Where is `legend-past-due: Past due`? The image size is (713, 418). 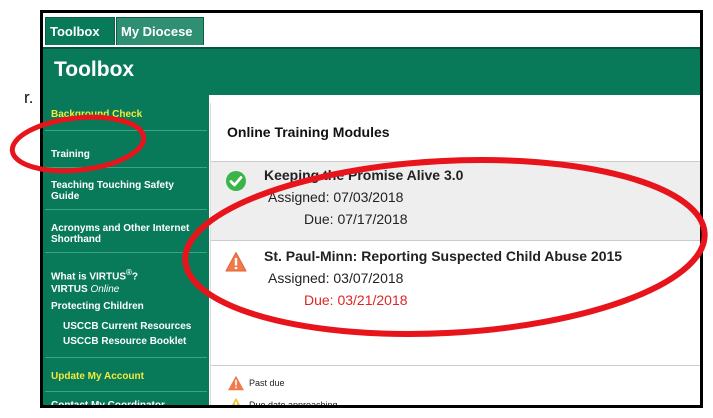 legend-past-due: Past due is located at coordinates (256, 384).